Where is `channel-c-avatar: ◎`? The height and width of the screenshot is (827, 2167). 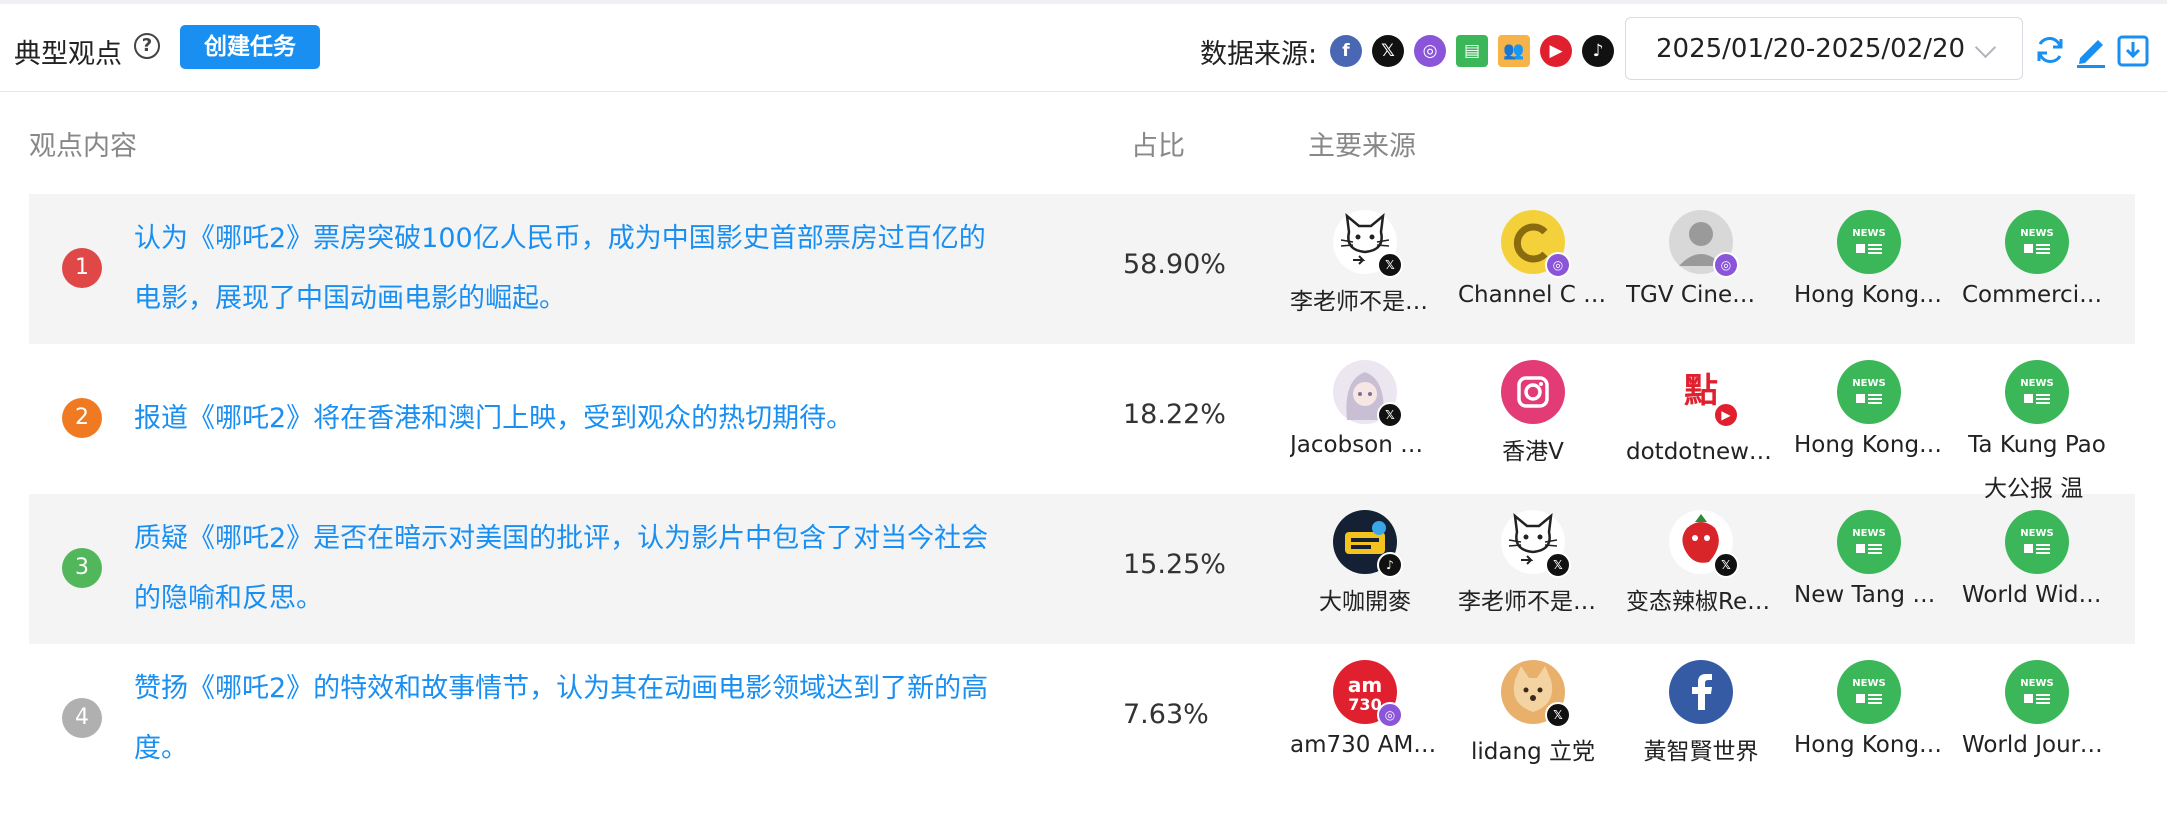
channel-c-avatar: ◎ is located at coordinates (1536, 244).